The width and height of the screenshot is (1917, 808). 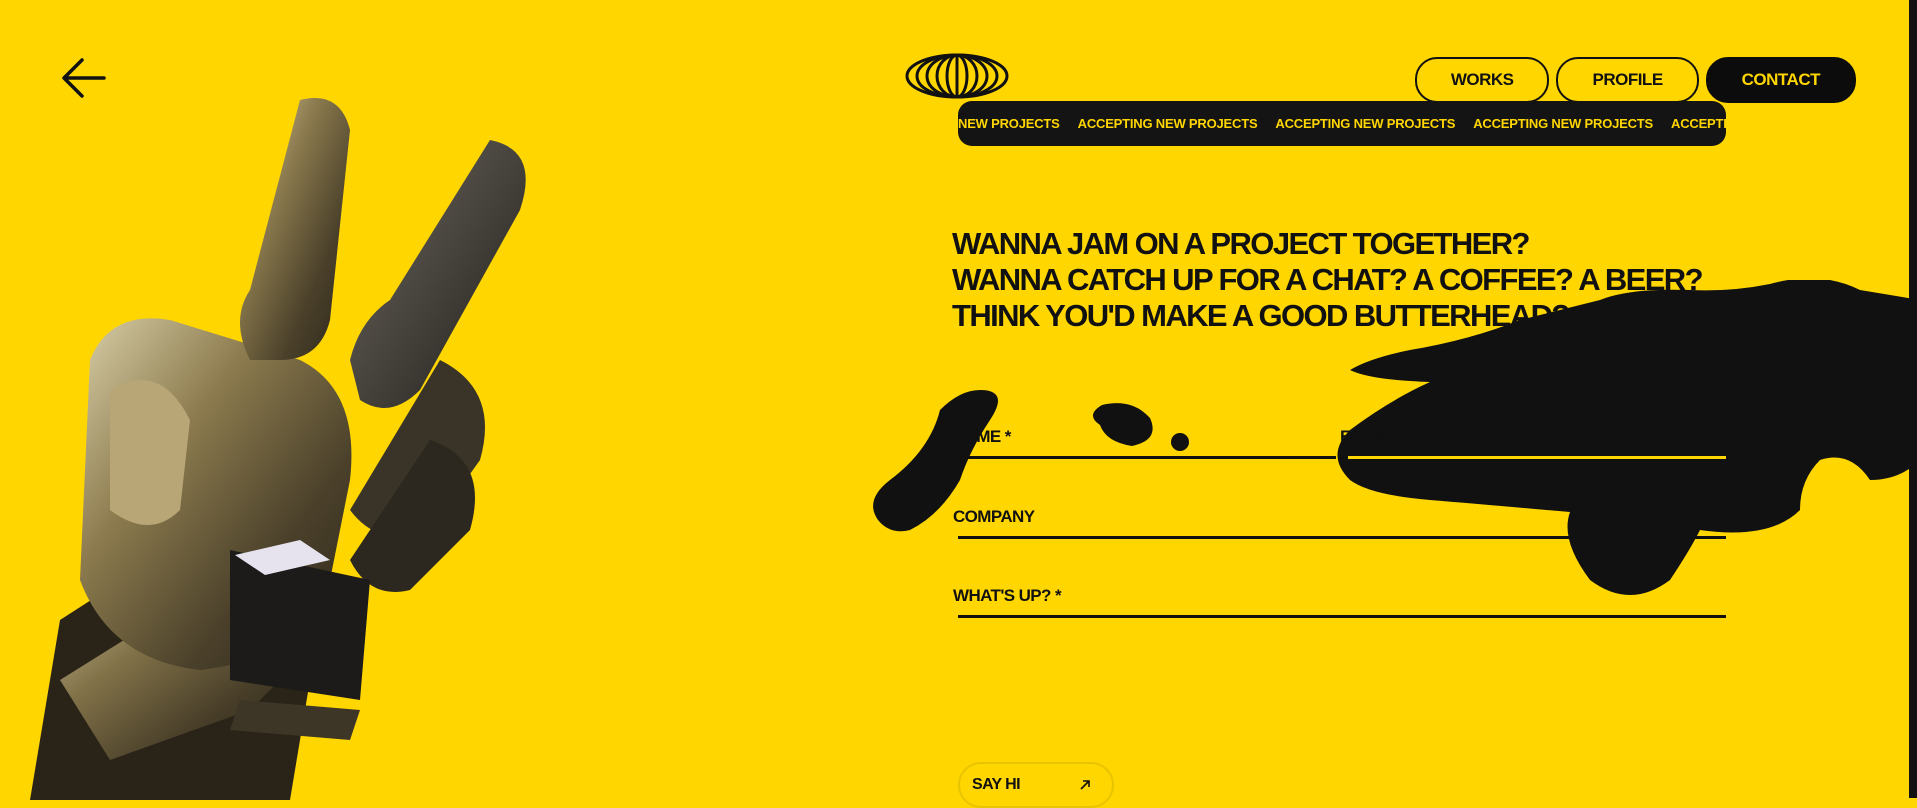 What do you see at coordinates (1036, 785) in the screenshot?
I see `say-hi-button: SAY HI` at bounding box center [1036, 785].